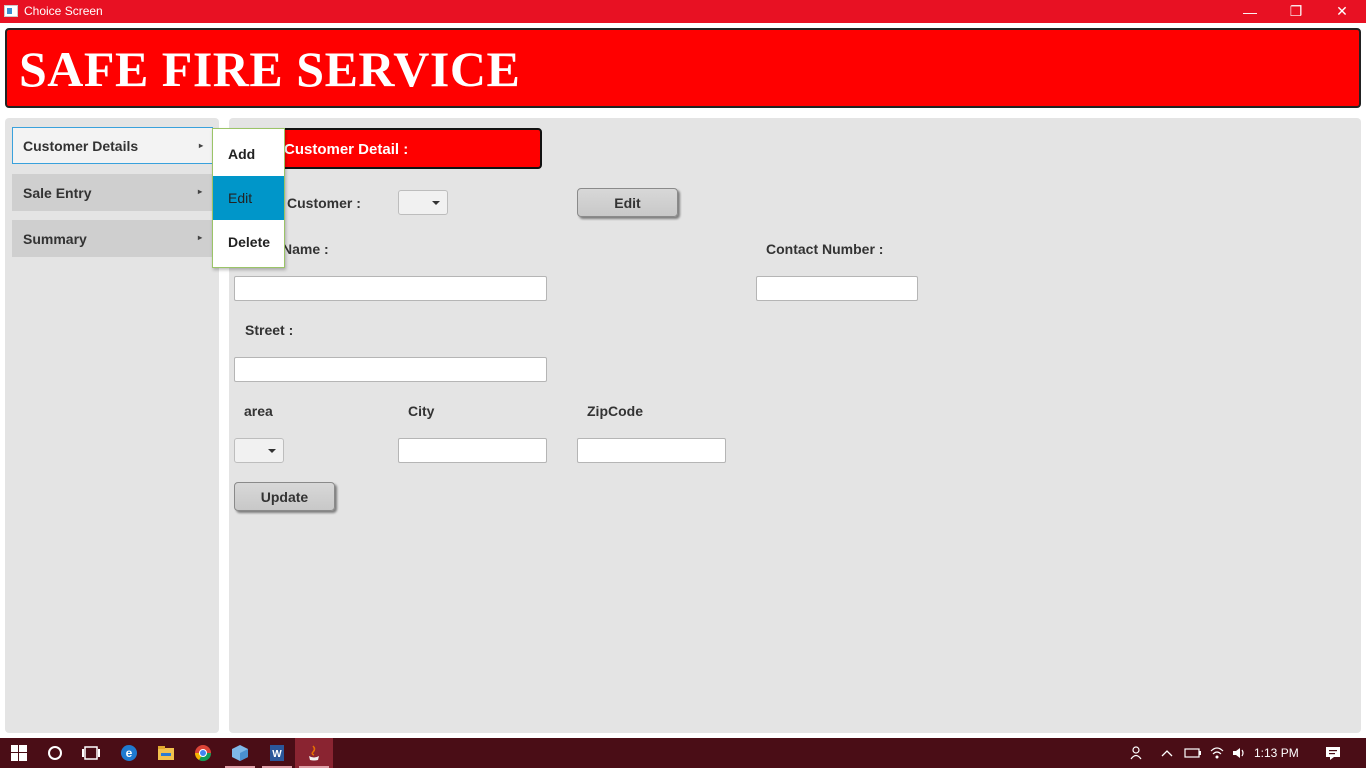 The image size is (1366, 768). What do you see at coordinates (203, 753) in the screenshot?
I see `chrome-icon` at bounding box center [203, 753].